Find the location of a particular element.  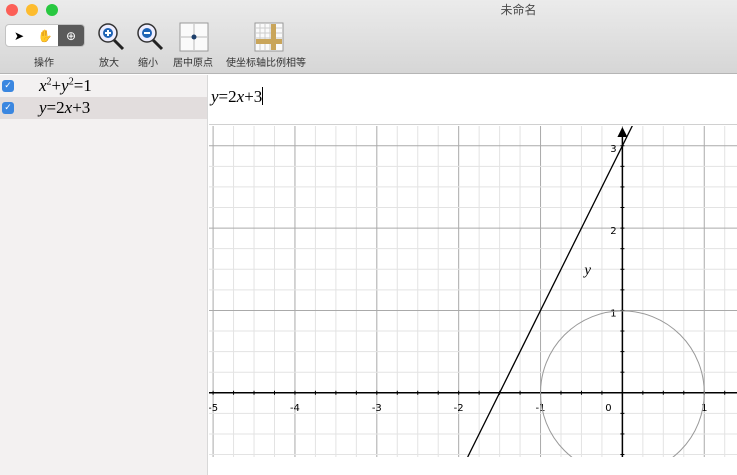

zoom-in-label: 放大 is located at coordinates (109, 63).